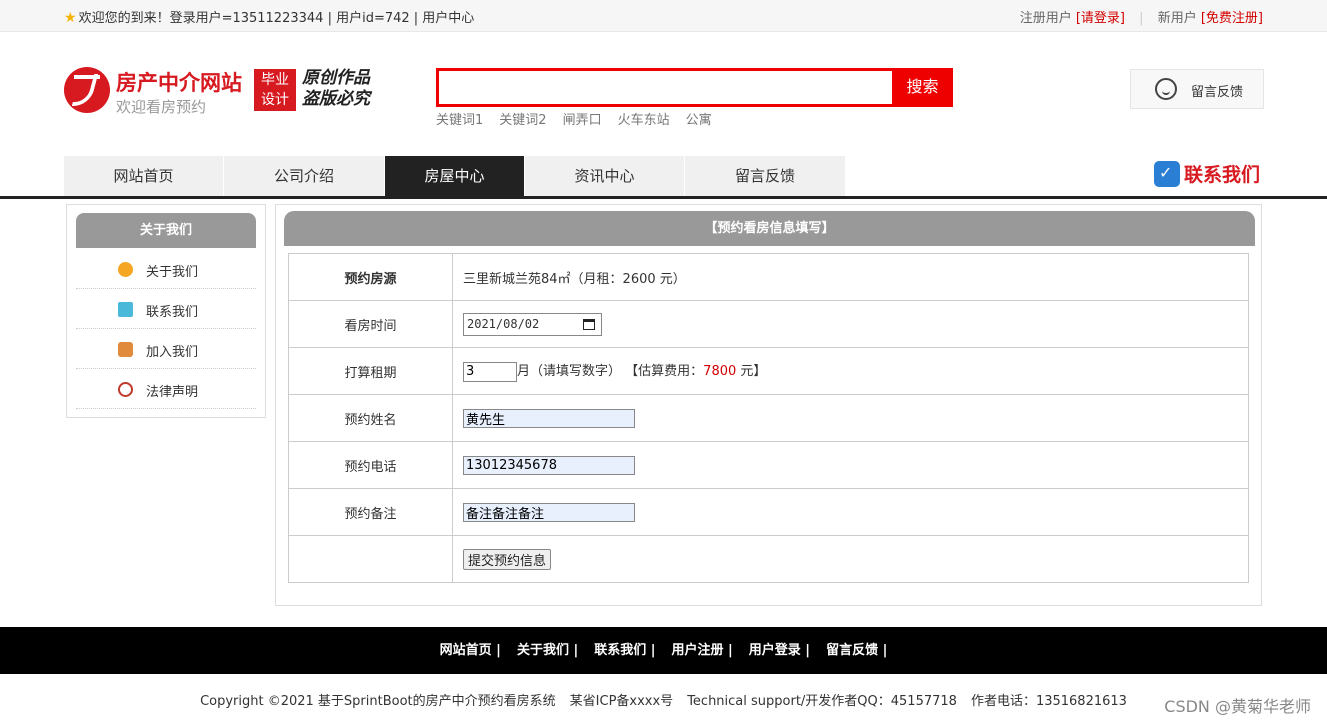  What do you see at coordinates (768, 512) in the screenshot?
I see `table-row: 预约备注` at bounding box center [768, 512].